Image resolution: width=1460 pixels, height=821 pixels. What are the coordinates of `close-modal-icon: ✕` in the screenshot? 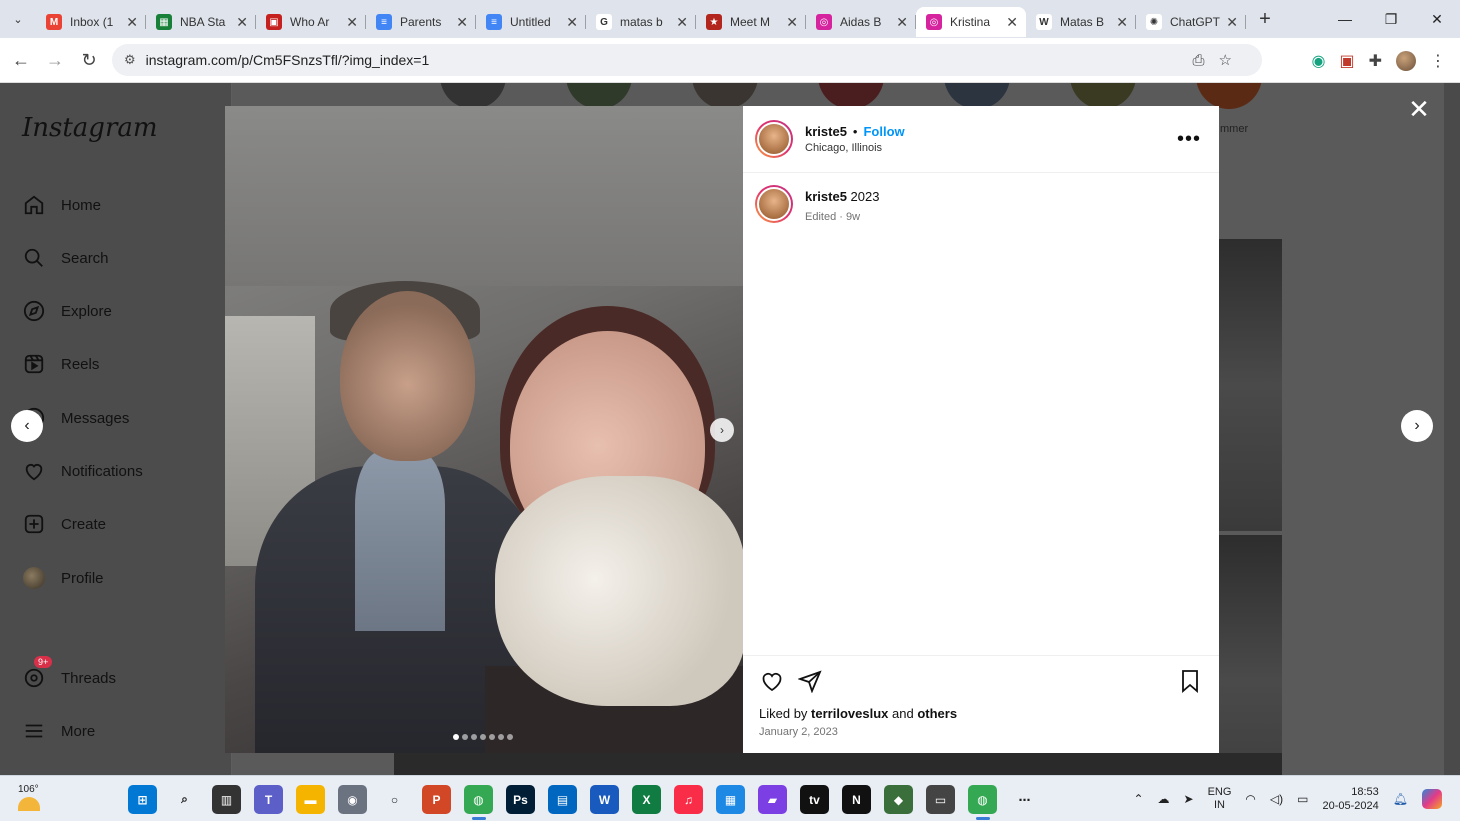 It's located at (1419, 109).